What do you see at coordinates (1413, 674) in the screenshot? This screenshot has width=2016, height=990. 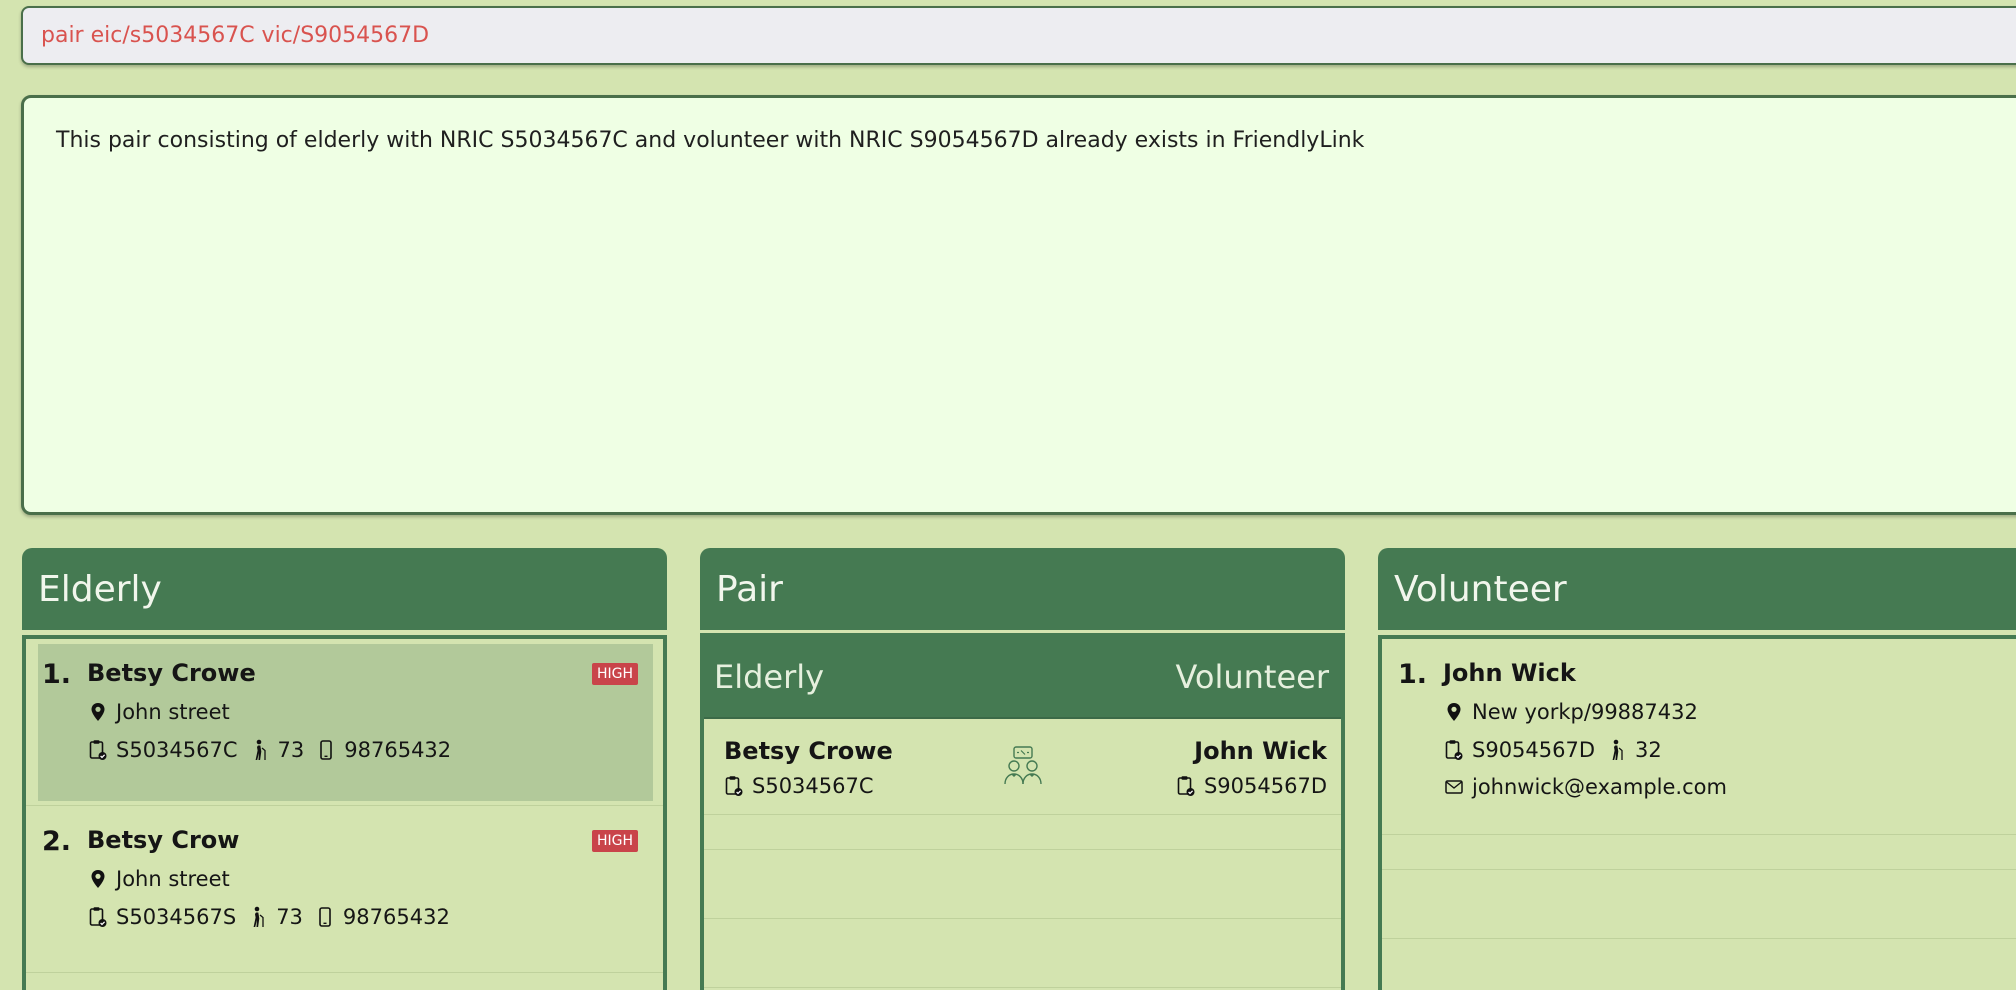 I see `volunteer-index: 1.` at bounding box center [1413, 674].